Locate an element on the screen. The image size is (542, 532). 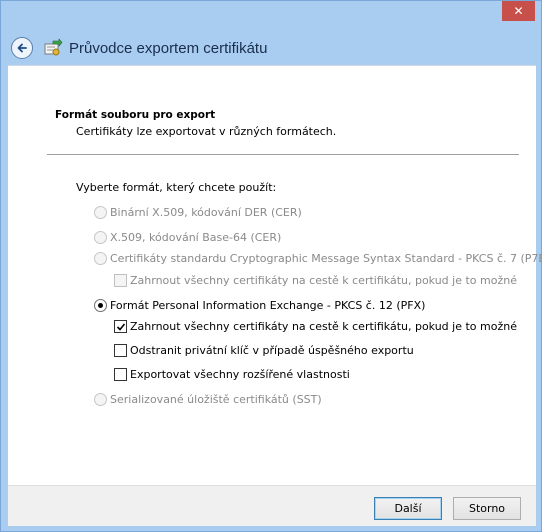
back-arrow-icon is located at coordinates (22, 48).